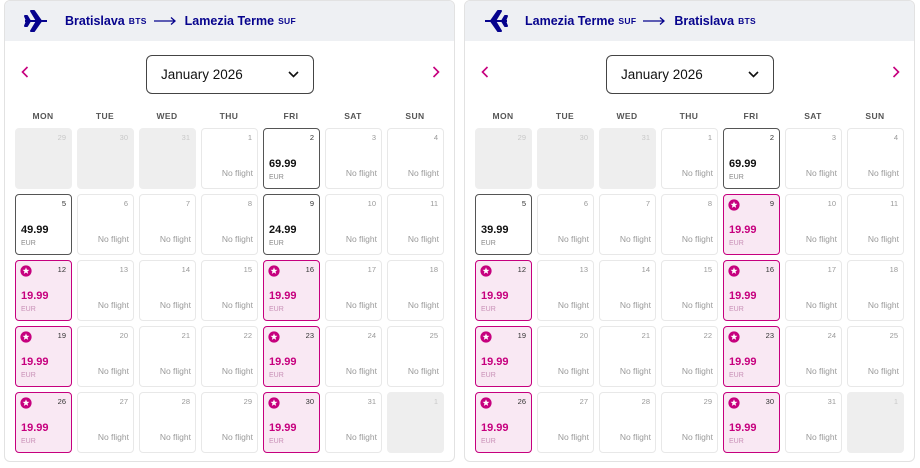 The width and height of the screenshot is (920, 468). Describe the element at coordinates (167, 290) in the screenshot. I see `calendar-day: 14 No flight` at that location.